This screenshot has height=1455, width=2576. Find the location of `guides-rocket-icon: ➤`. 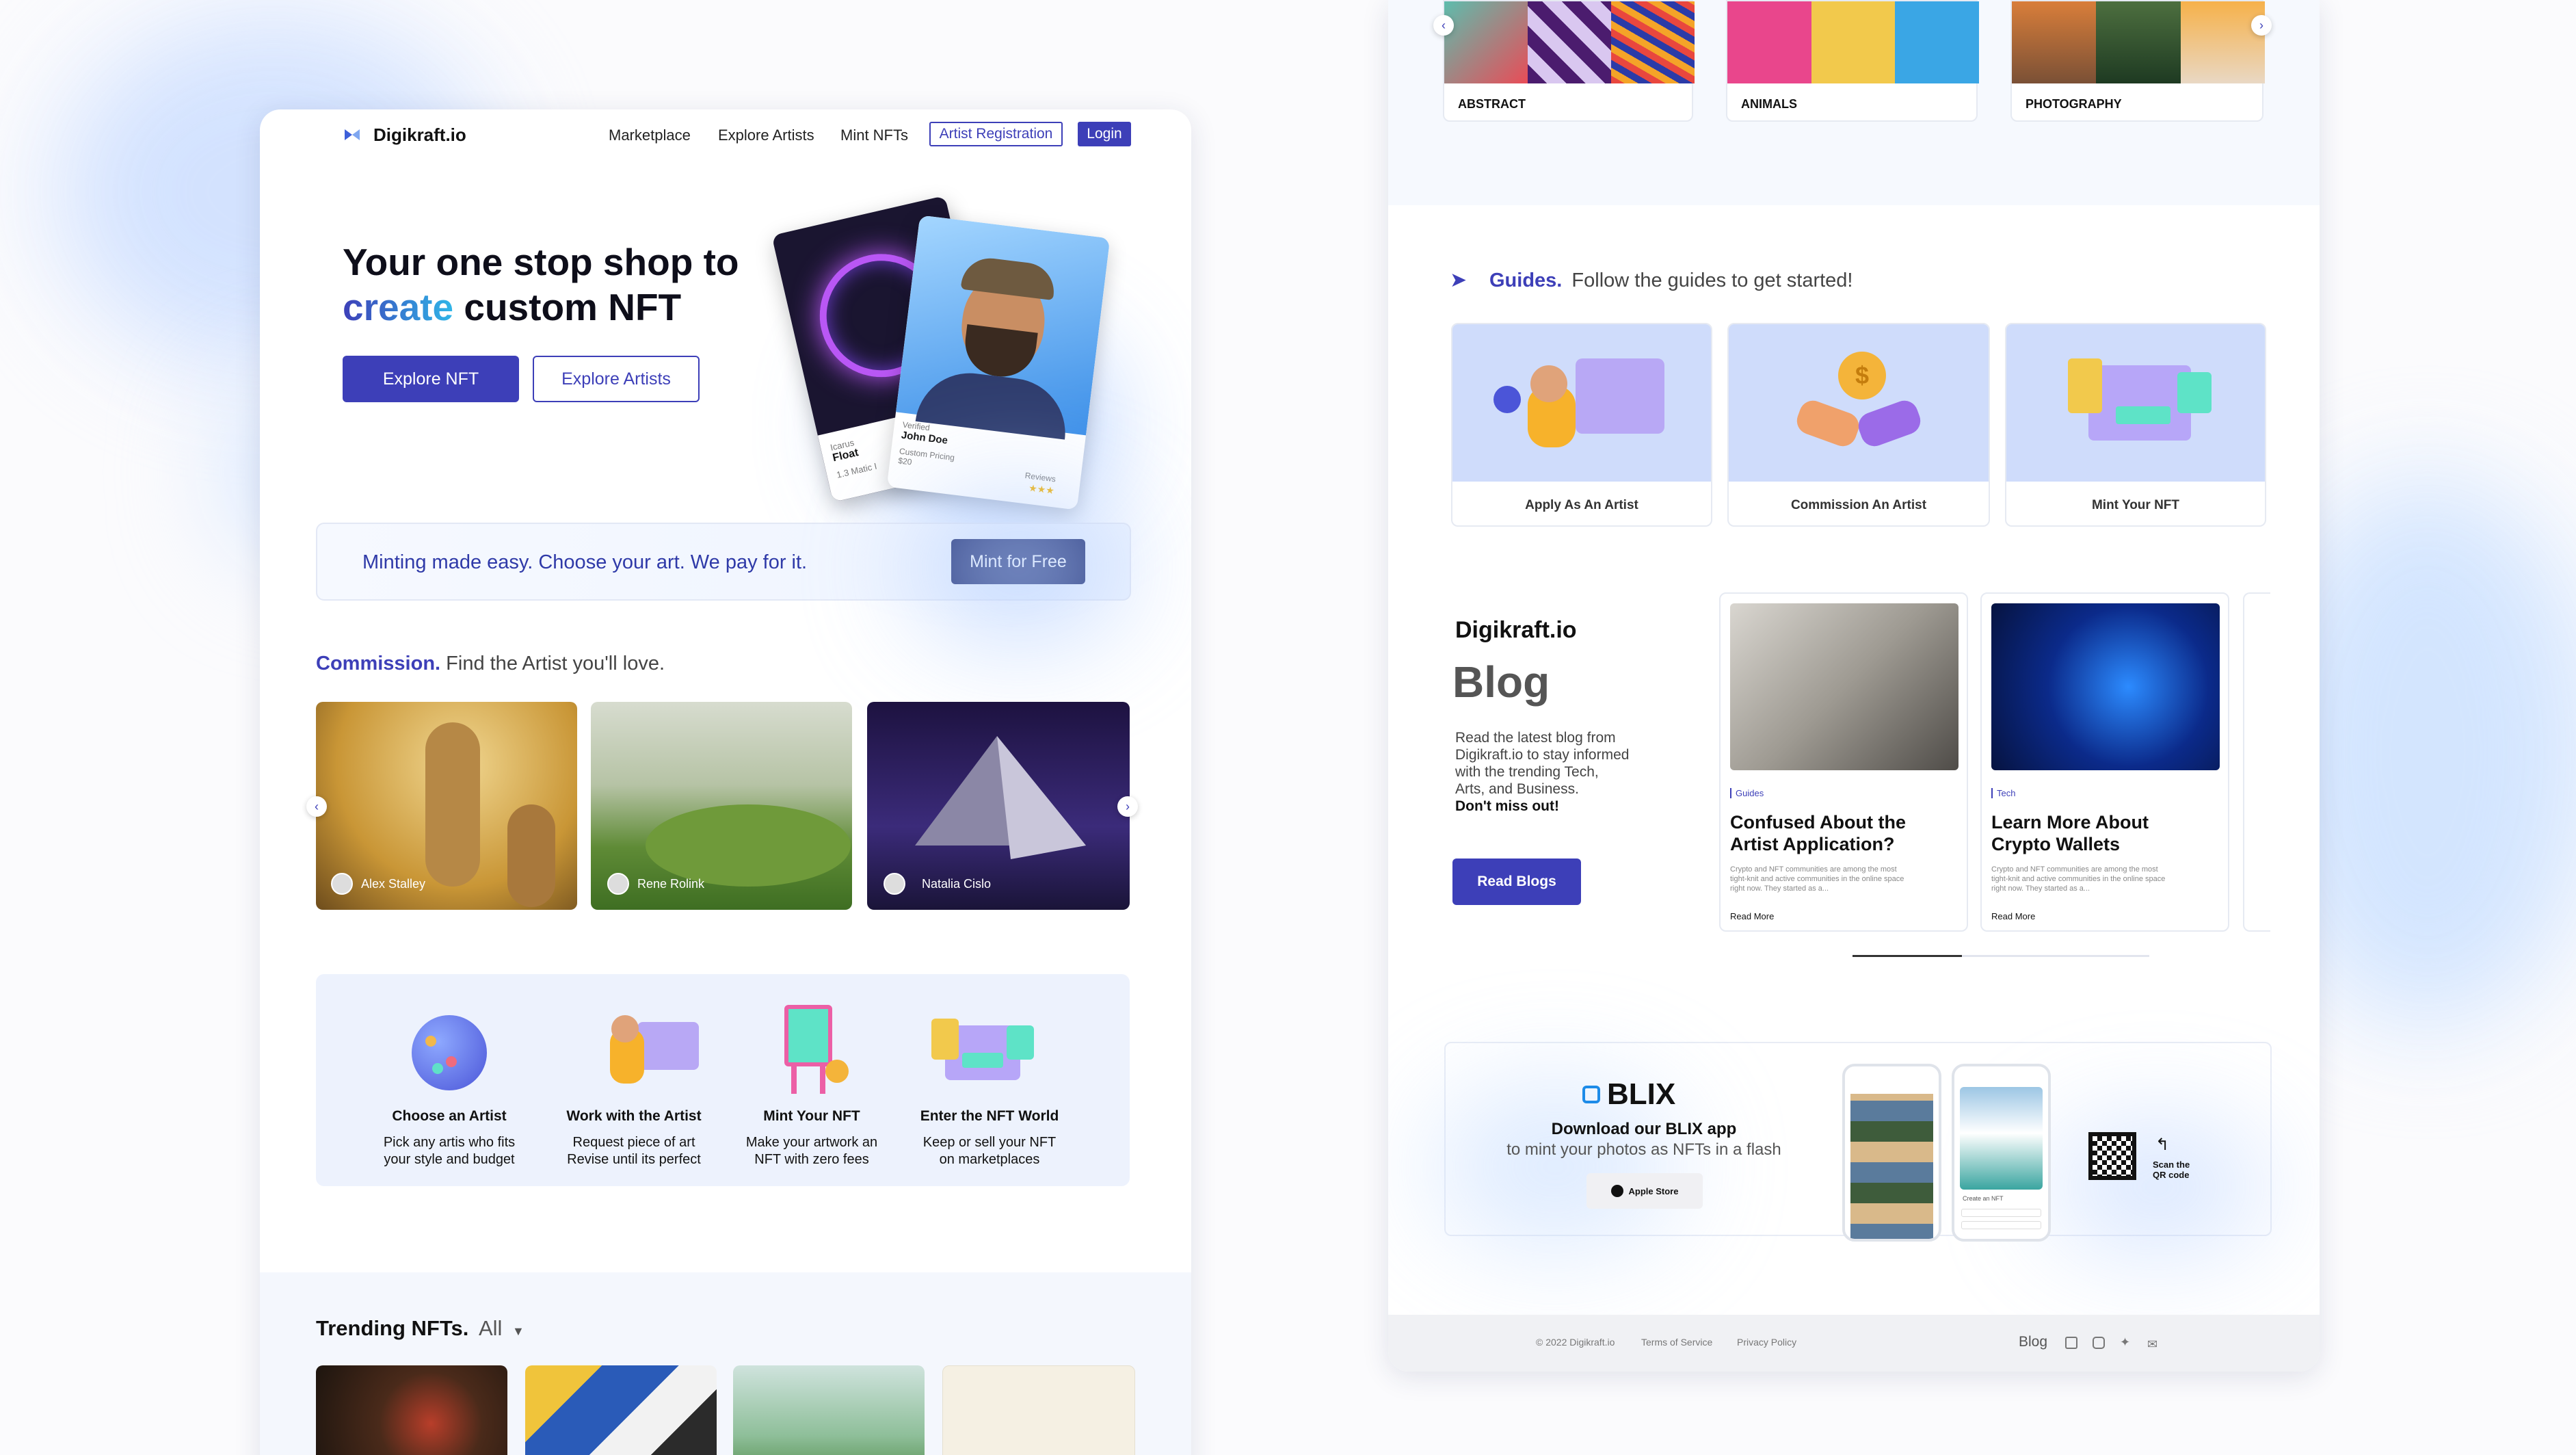

guides-rocket-icon: ➤ is located at coordinates (1459, 280).